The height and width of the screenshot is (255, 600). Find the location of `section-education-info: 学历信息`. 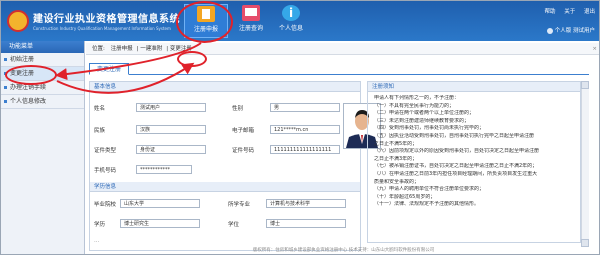

section-education-info: 学历信息 is located at coordinates (225, 187).